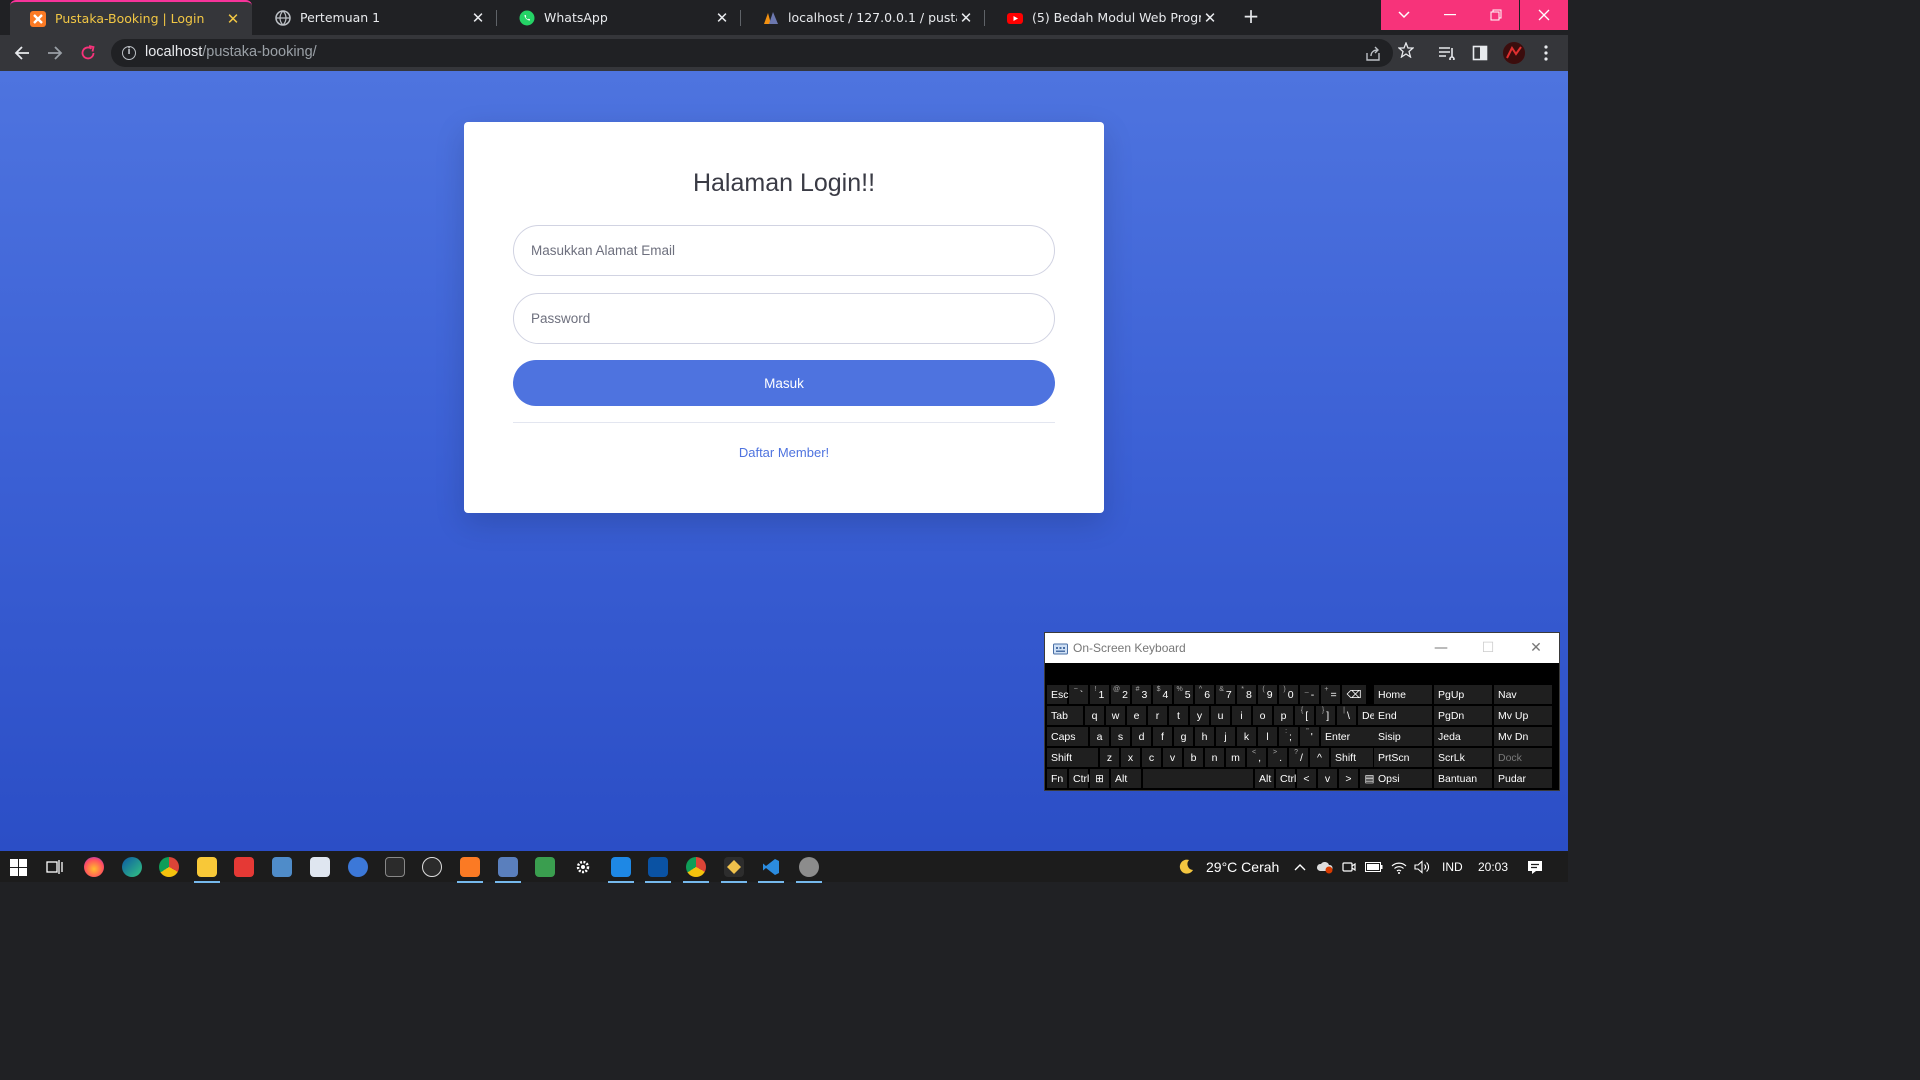  I want to click on osk-key: Sisip, so click(1403, 736).